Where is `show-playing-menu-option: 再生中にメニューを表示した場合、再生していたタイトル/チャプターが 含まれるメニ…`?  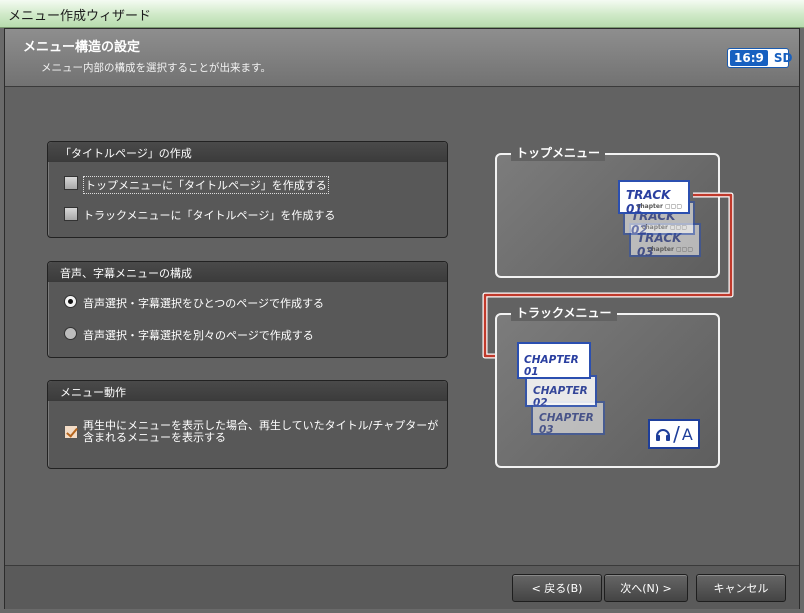
show-playing-menu-option: 再生中にメニューを表示した場合、再生していたタイトル/チャプターが 含まれるメニ… is located at coordinates (251, 432).